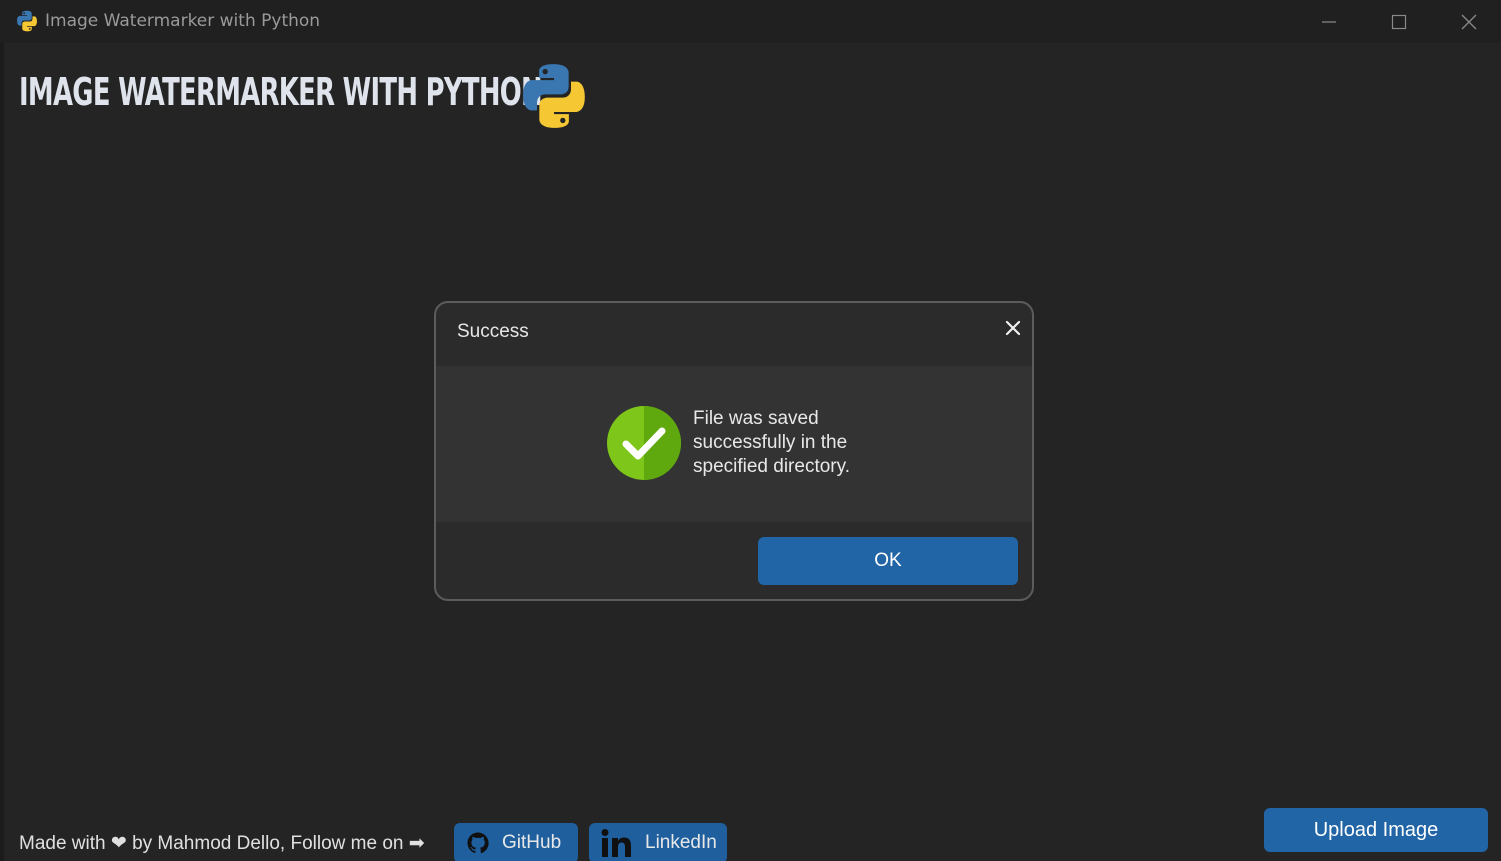 The image size is (1501, 861). I want to click on linkedin-icon, so click(617, 843).